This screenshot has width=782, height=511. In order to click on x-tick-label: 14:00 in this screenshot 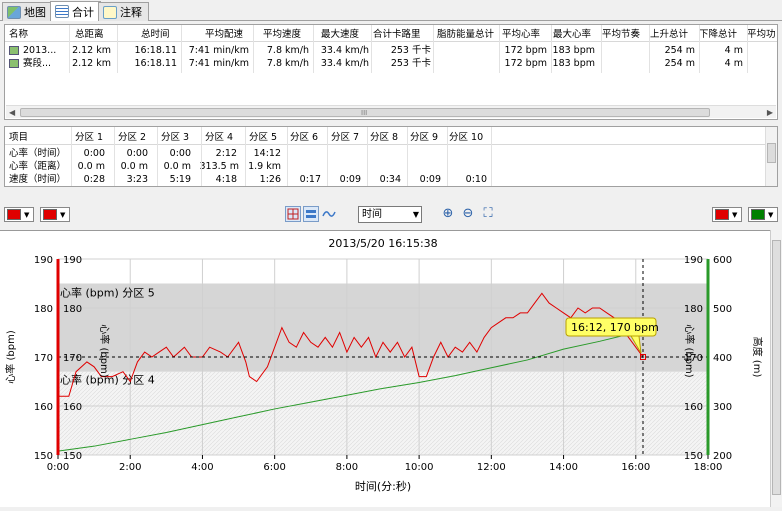, I will do `click(563, 467)`.